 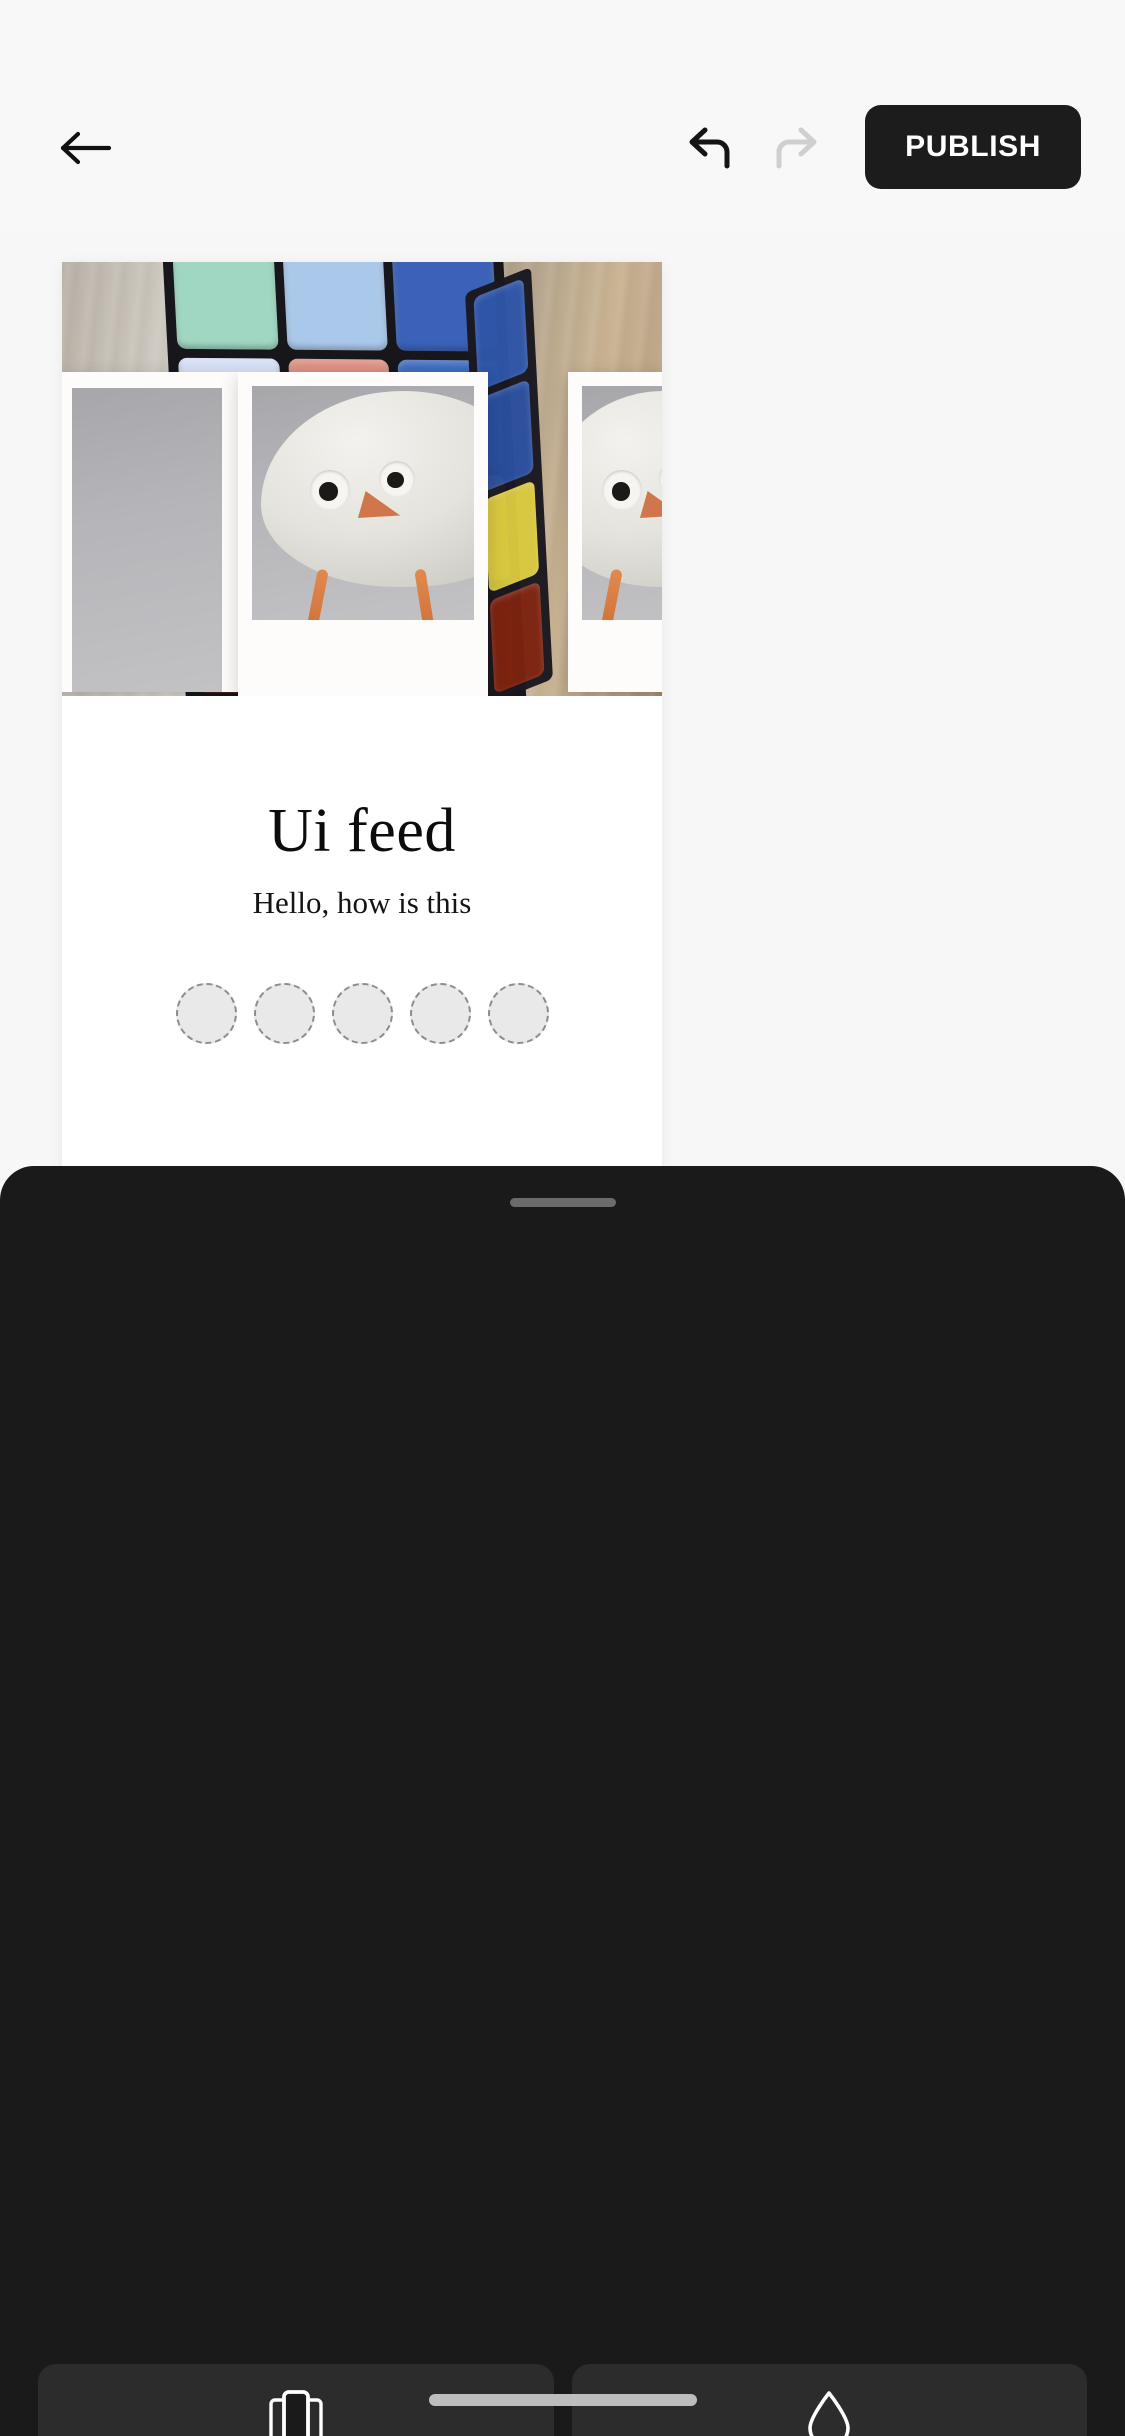 I want to click on home-indicator, so click(x=562, y=2400).